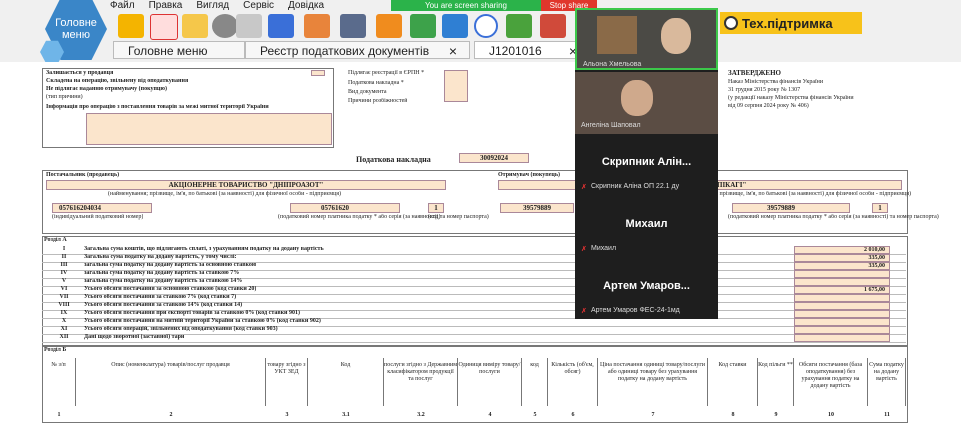  Describe the element at coordinates (787, 23) in the screenshot. I see `support-label: Тех.підтримка` at that location.